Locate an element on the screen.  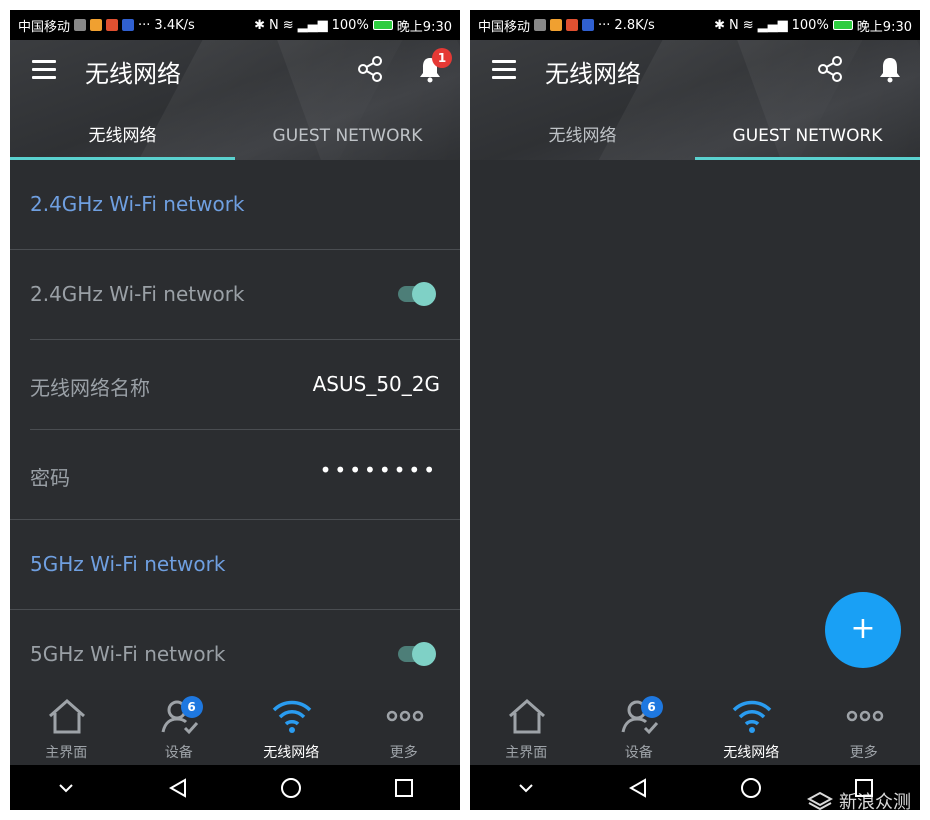
password-row: 密码 •••••••• is located at coordinates (235, 475).